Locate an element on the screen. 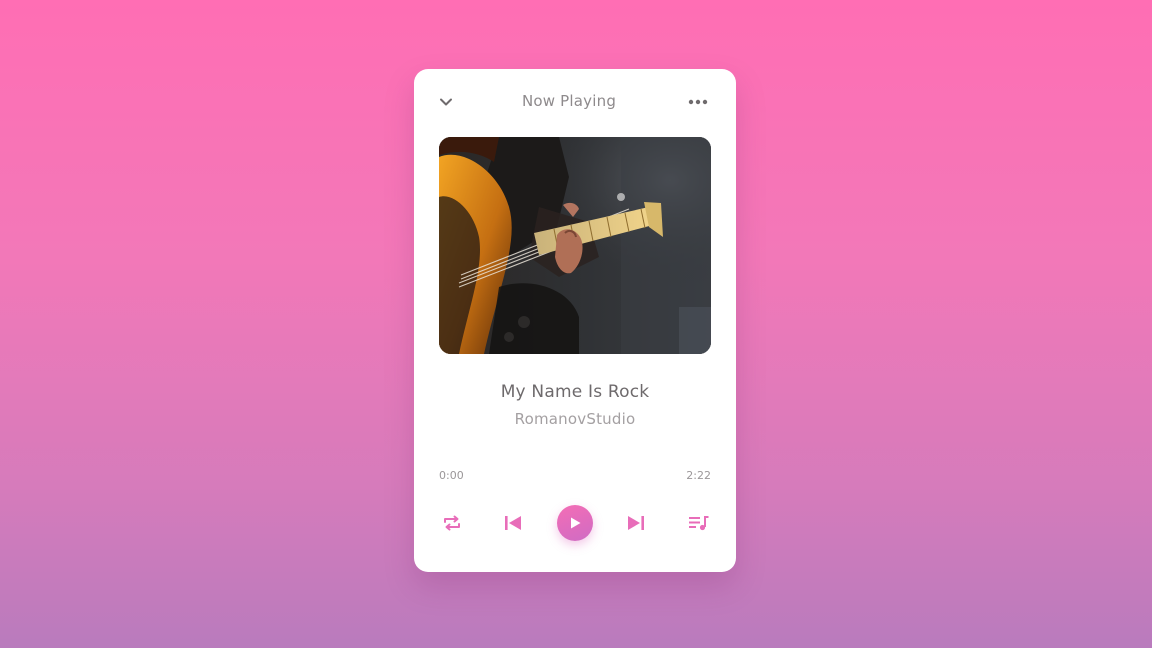 This screenshot has height=648, width=1152. progress-bar is located at coordinates (575, 490).